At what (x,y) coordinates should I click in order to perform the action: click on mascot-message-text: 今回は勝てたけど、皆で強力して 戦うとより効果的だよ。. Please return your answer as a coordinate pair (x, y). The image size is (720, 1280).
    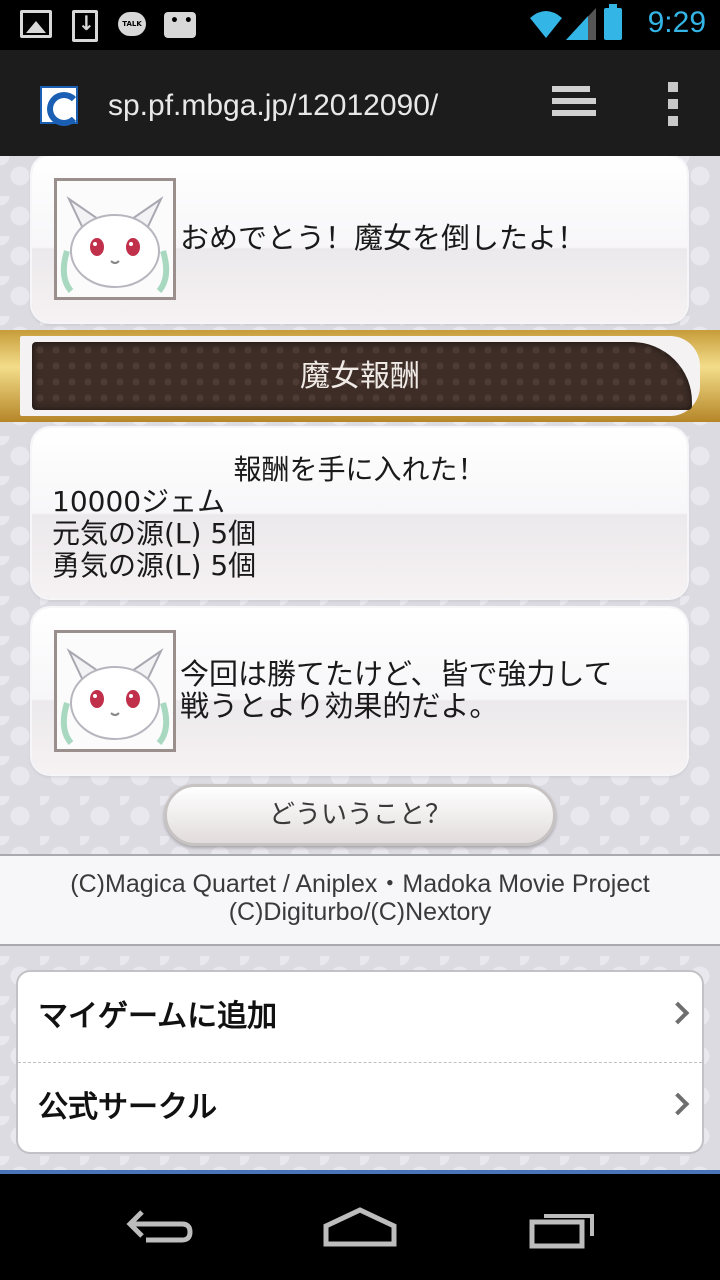
    Looking at the image, I should click on (396, 690).